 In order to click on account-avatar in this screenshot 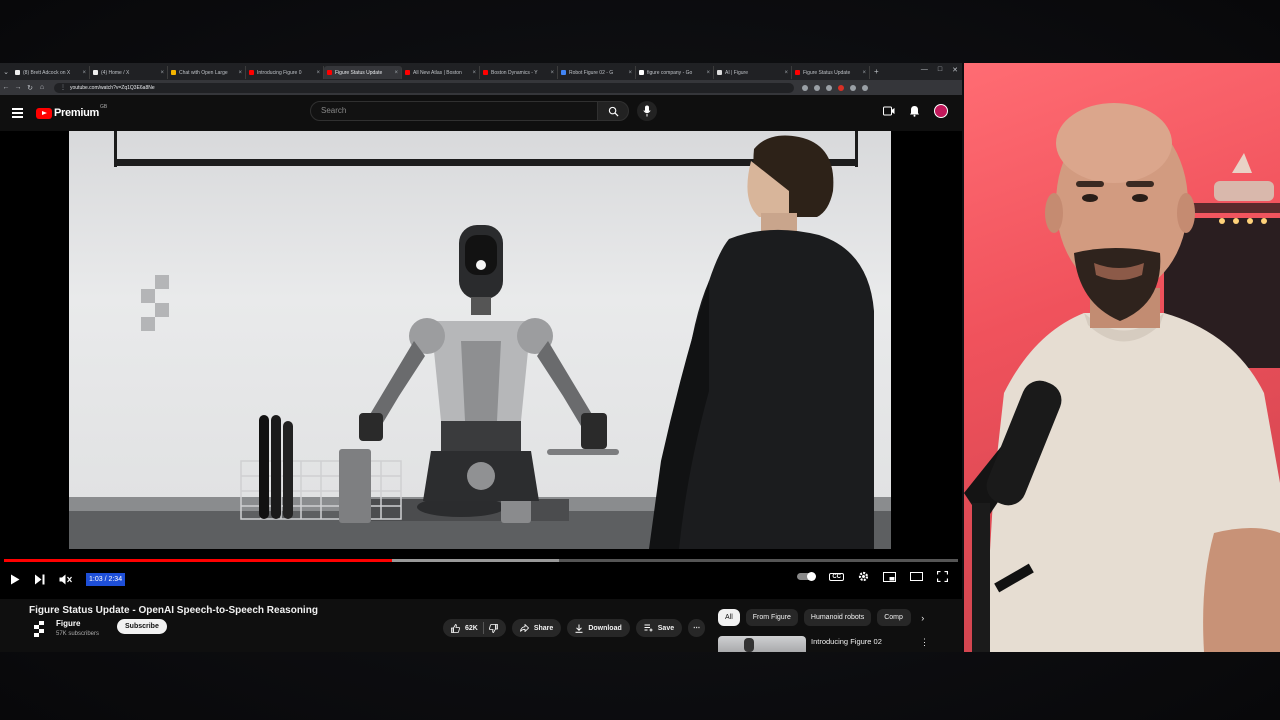, I will do `click(941, 111)`.